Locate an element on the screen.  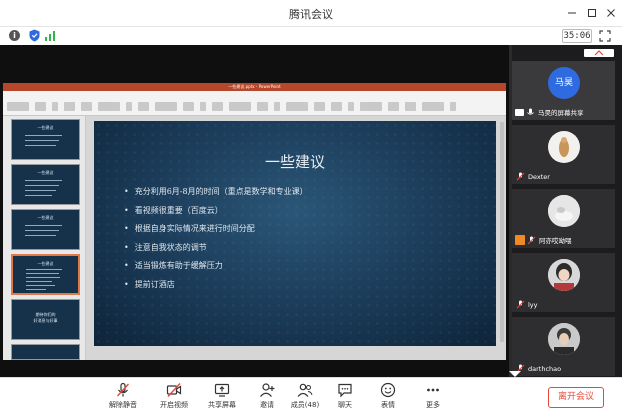
participant-tile: lyy is located at coordinates (563, 282).